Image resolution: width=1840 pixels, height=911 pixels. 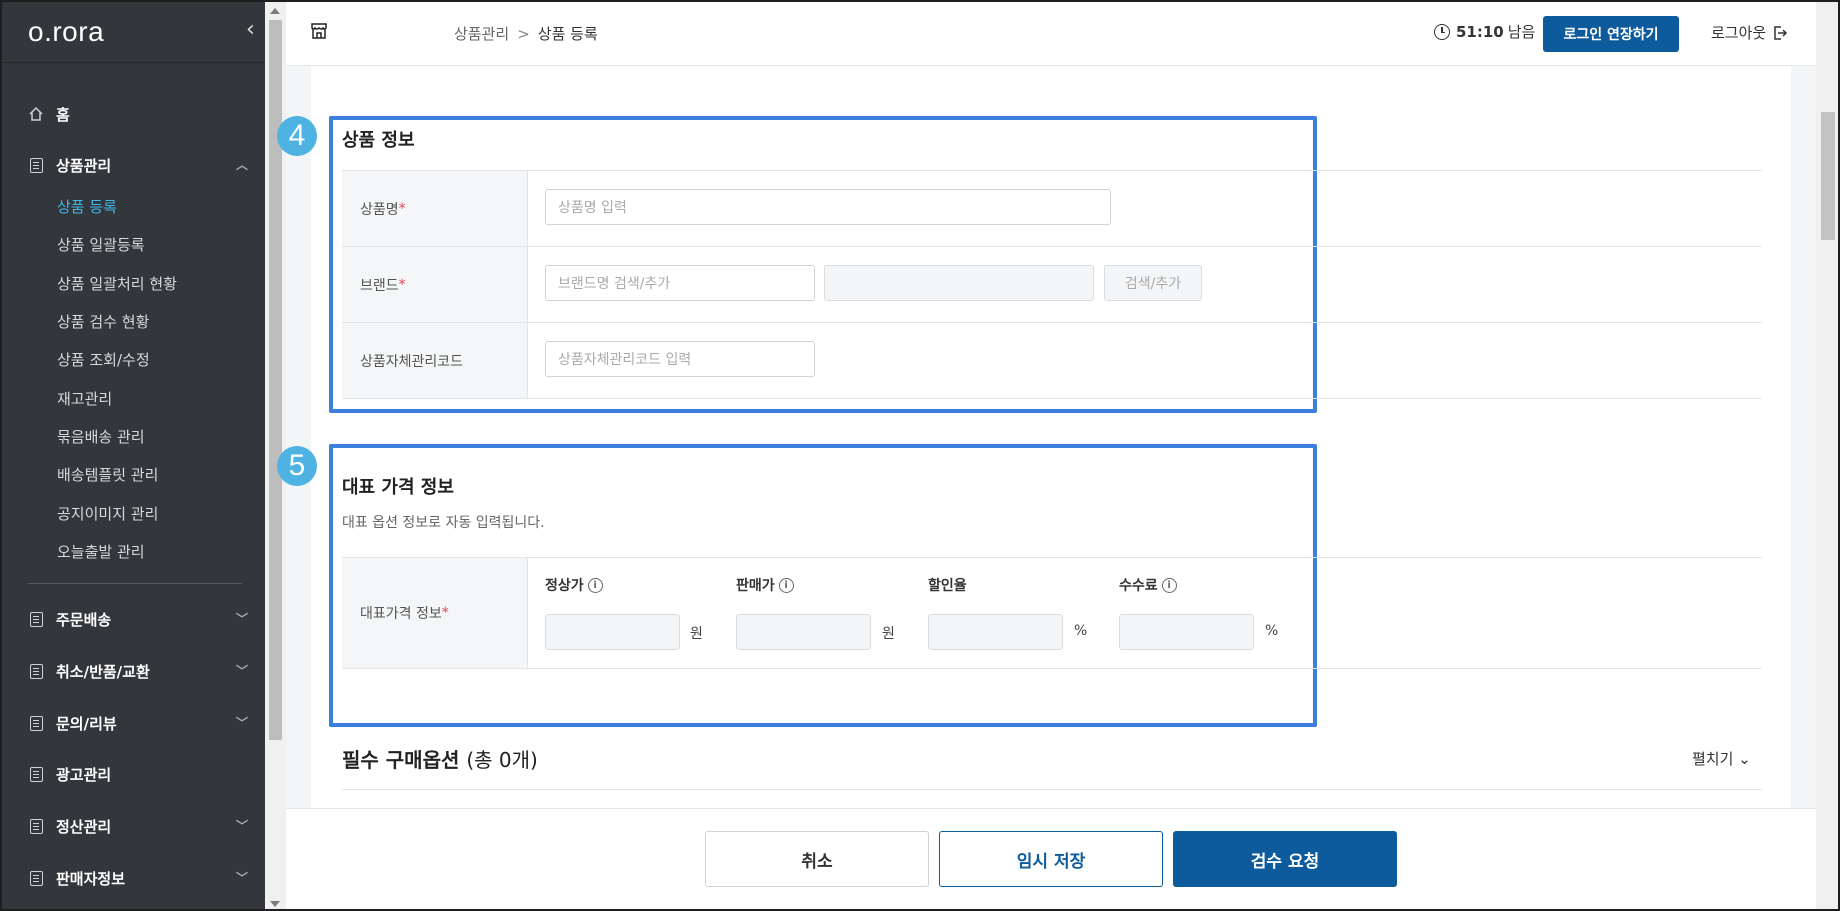 What do you see at coordinates (101, 244) in the screenshot?
I see `sidebar-sub-bulk-register: 상품 일괄등록` at bounding box center [101, 244].